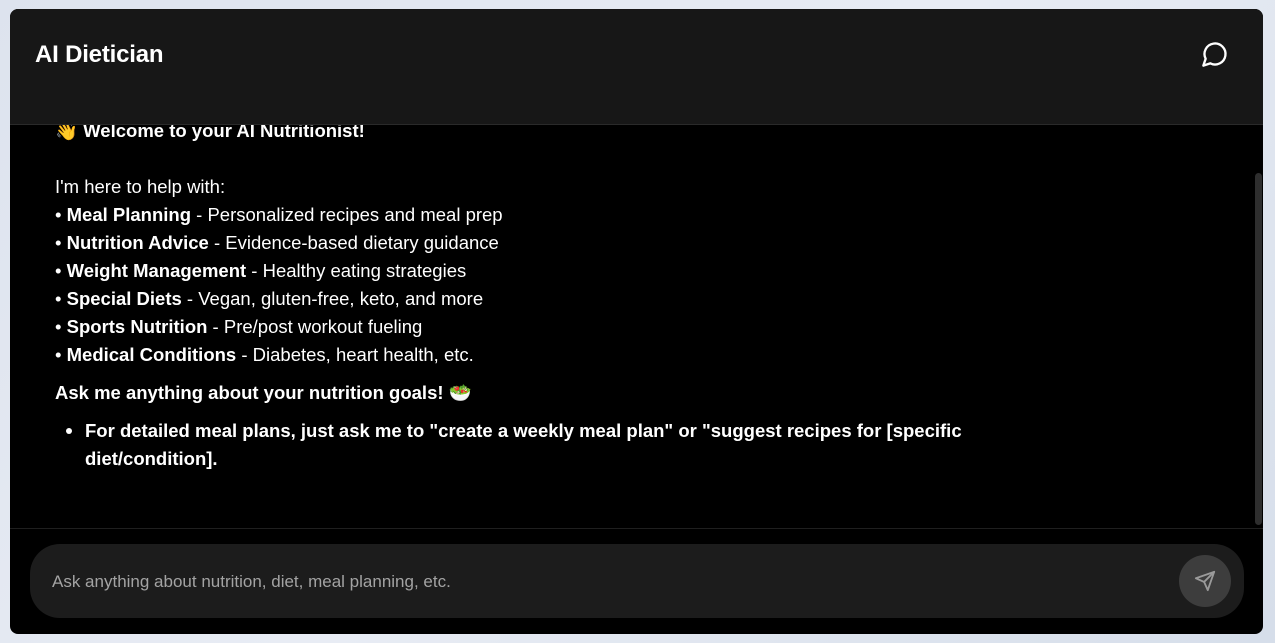 This screenshot has width=1275, height=643. I want to click on composer, so click(637, 581).